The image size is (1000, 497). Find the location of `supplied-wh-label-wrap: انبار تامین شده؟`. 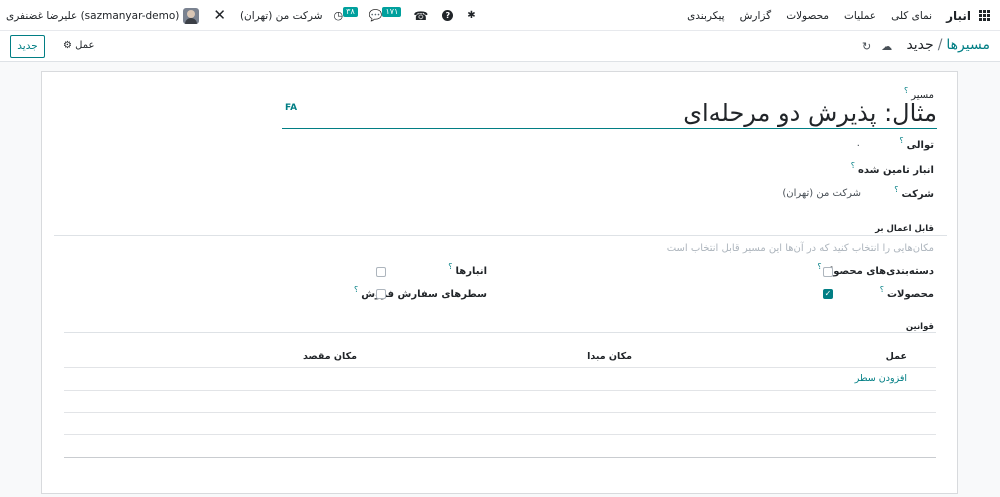

supplied-wh-label-wrap: انبار تامین شده؟ is located at coordinates (892, 168).